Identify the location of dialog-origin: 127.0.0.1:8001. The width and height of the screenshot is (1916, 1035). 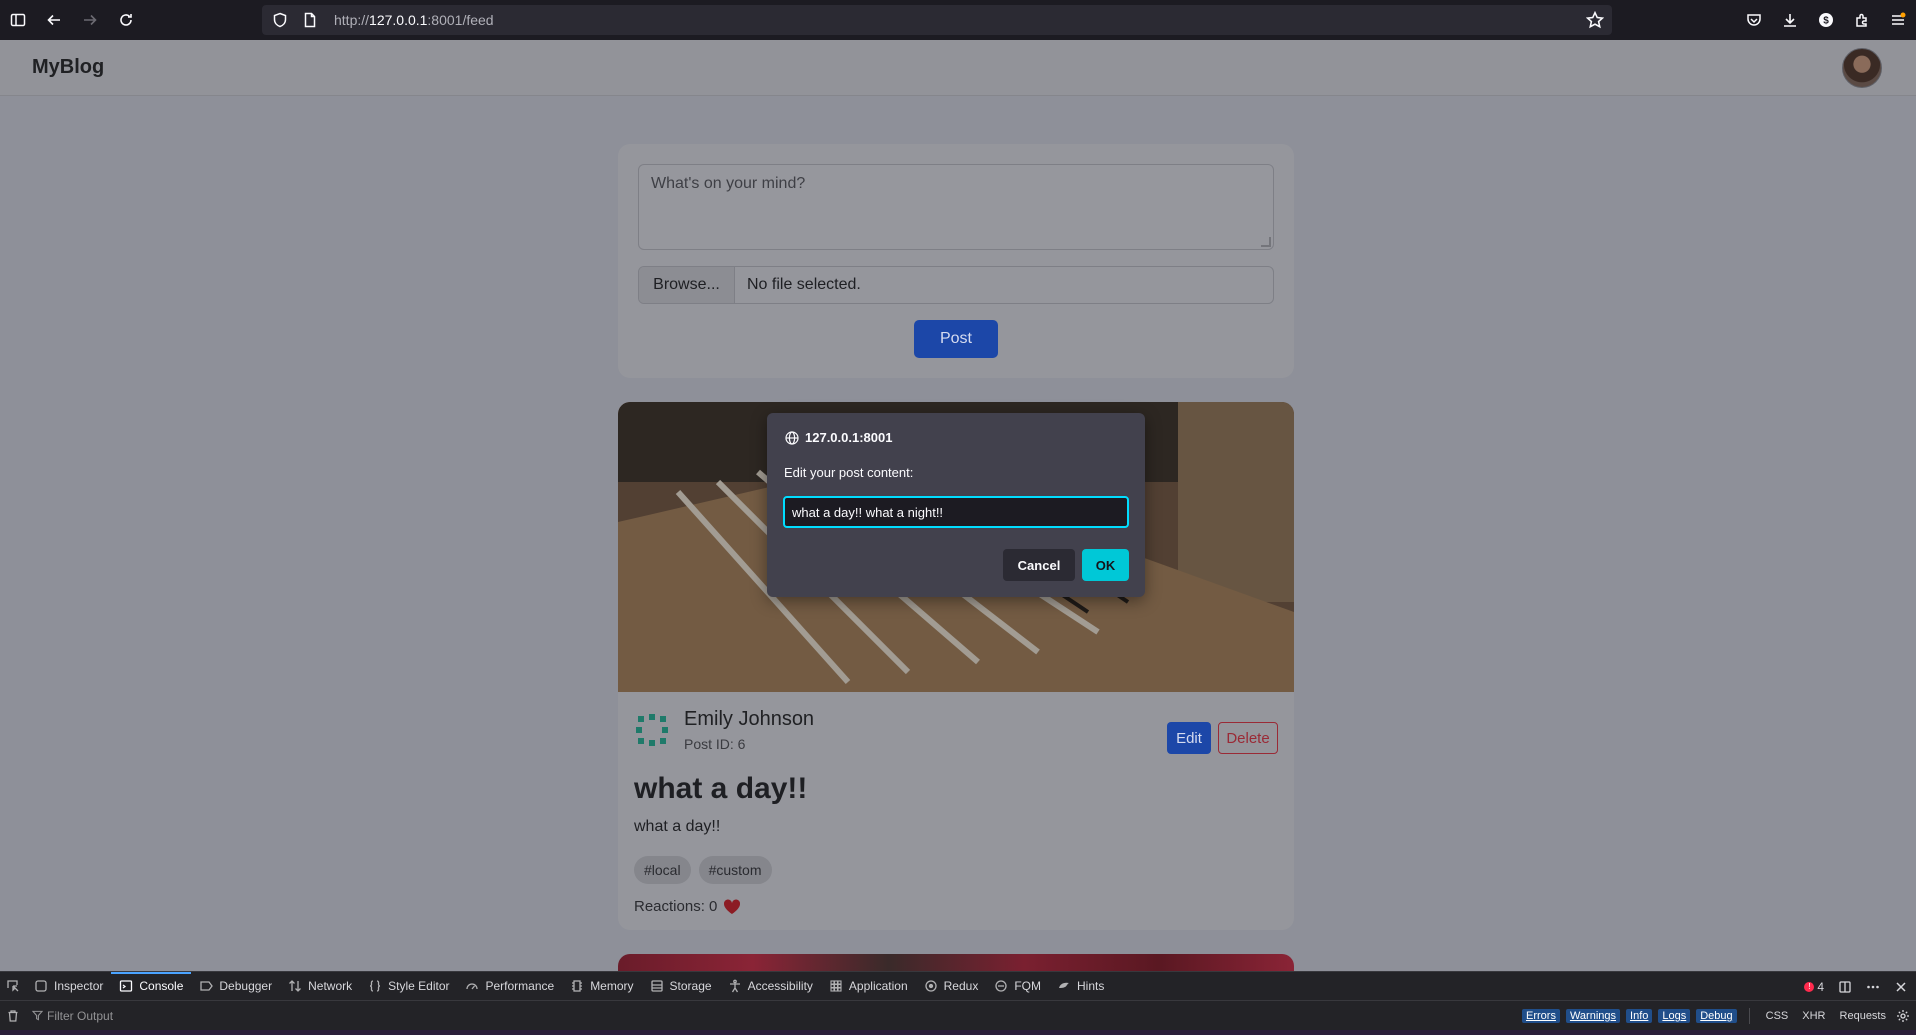
(838, 437).